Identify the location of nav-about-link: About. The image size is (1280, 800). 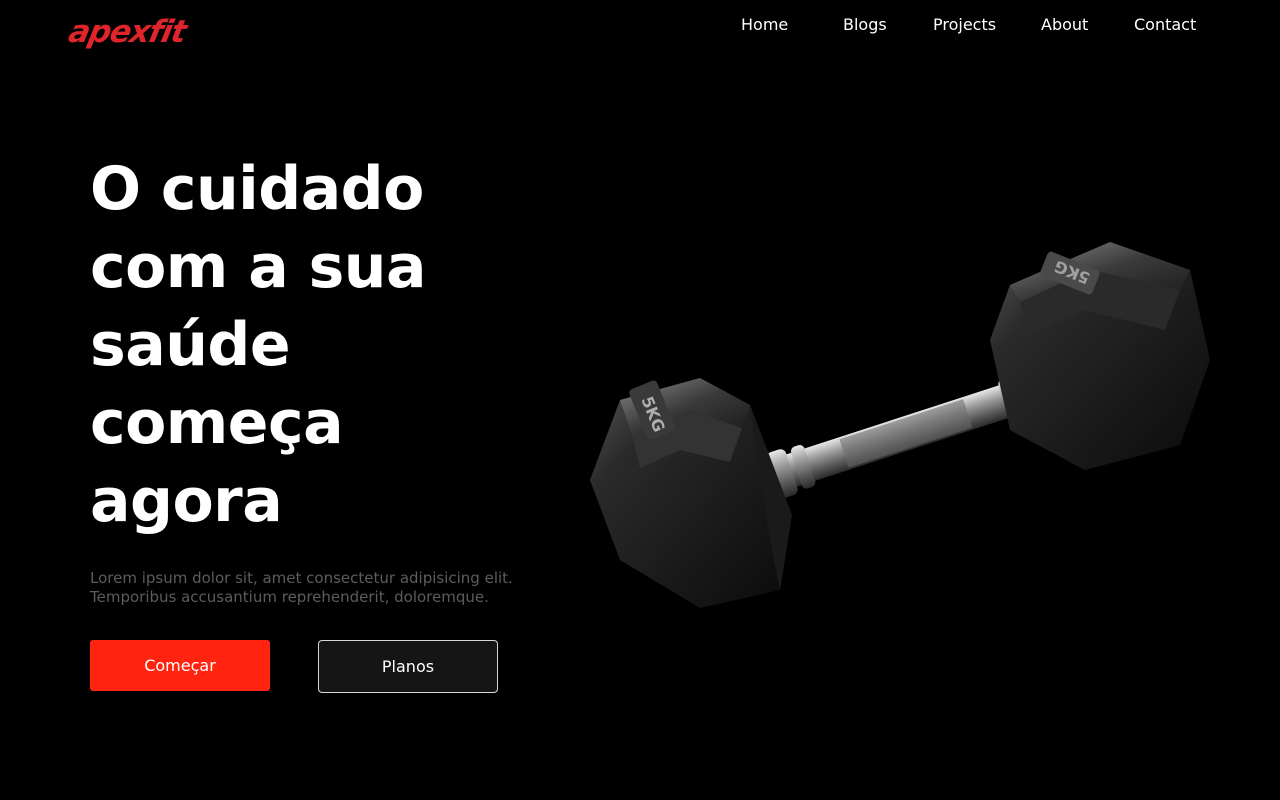
(1064, 25).